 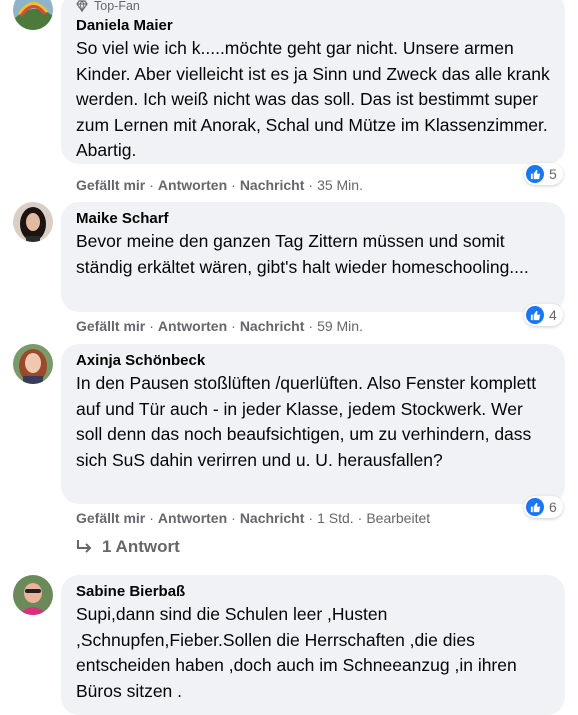 I want to click on diamond-icon, so click(x=82, y=6).